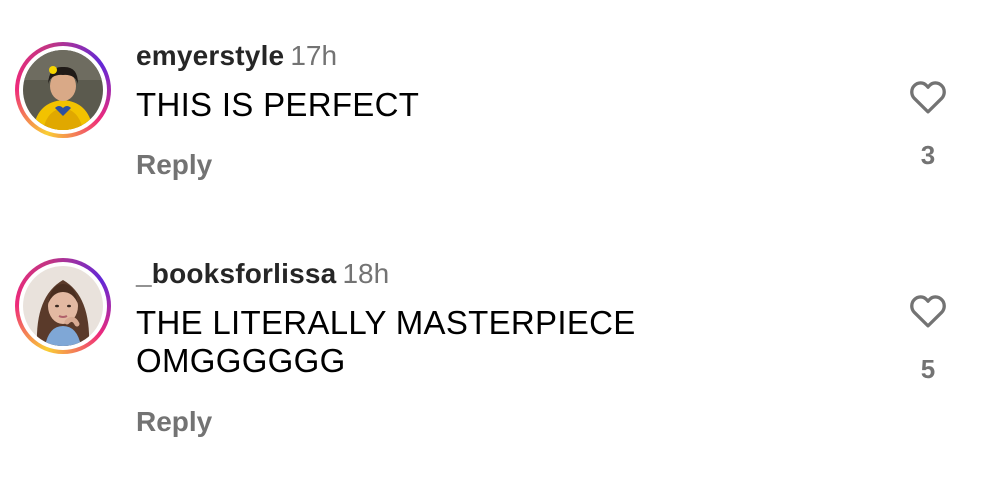  I want to click on timestamp: 17h, so click(314, 55).